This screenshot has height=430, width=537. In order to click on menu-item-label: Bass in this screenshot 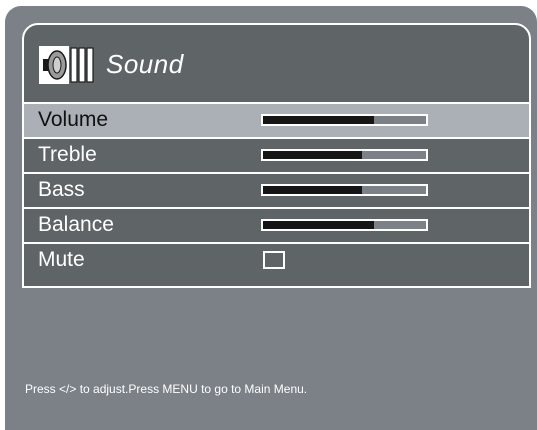, I will do `click(61, 189)`.